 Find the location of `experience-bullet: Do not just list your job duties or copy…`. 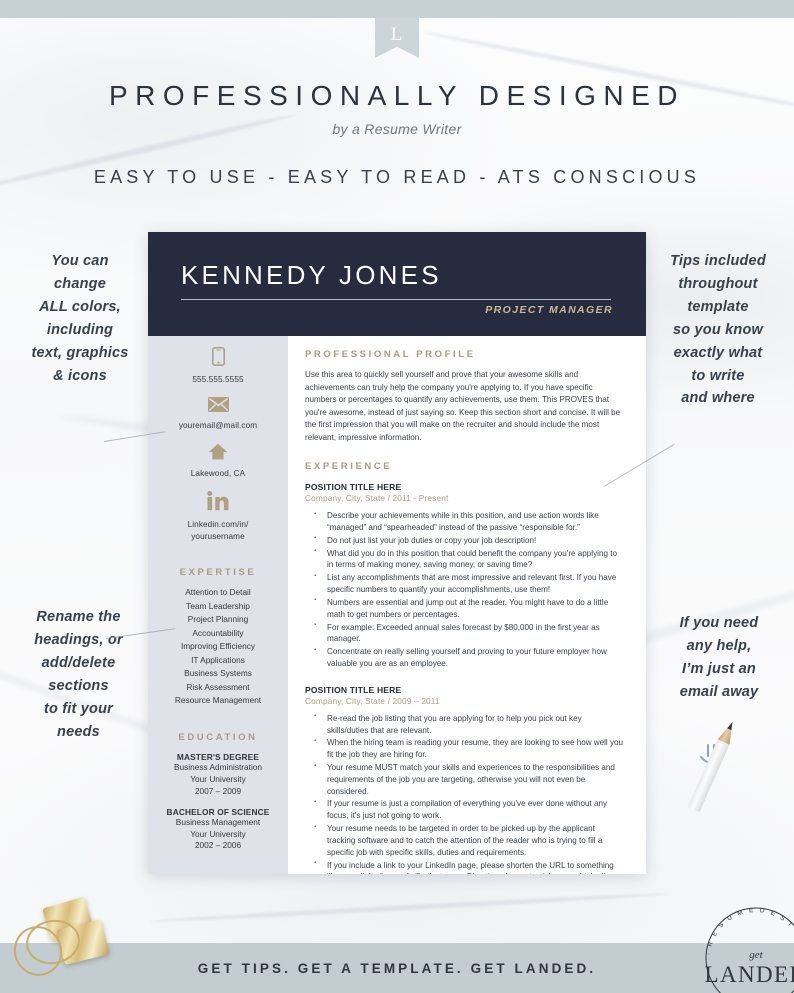

experience-bullet: Do not just list your job duties or copy… is located at coordinates (469, 540).